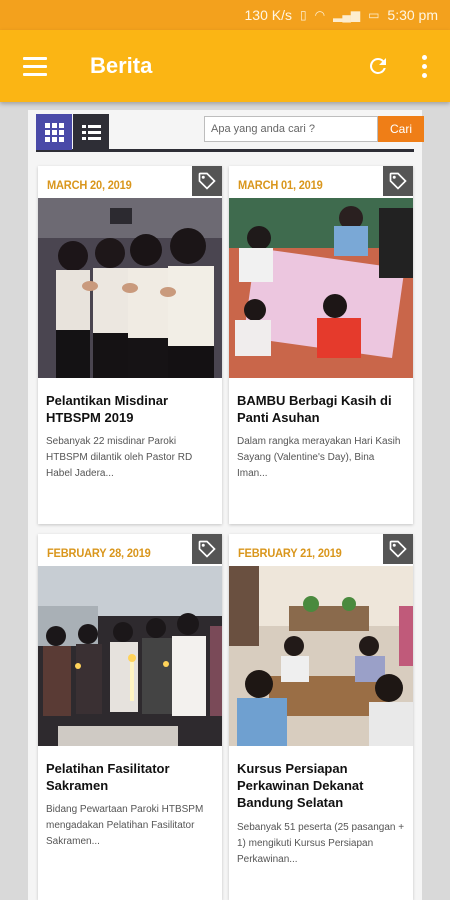 The width and height of the screenshot is (450, 900). Describe the element at coordinates (424, 57) in the screenshot. I see `more-vert-icon` at that location.